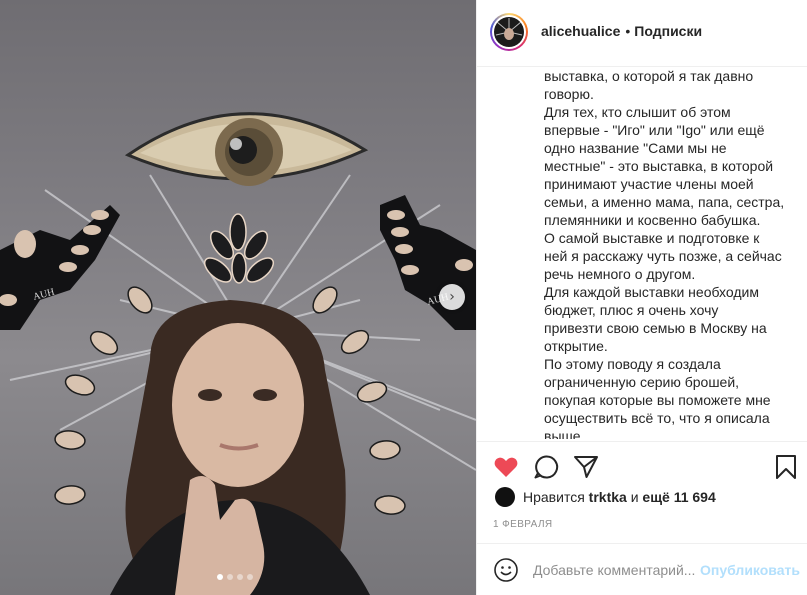 This screenshot has height=595, width=807. Describe the element at coordinates (238, 405) in the screenshot. I see `face` at that location.